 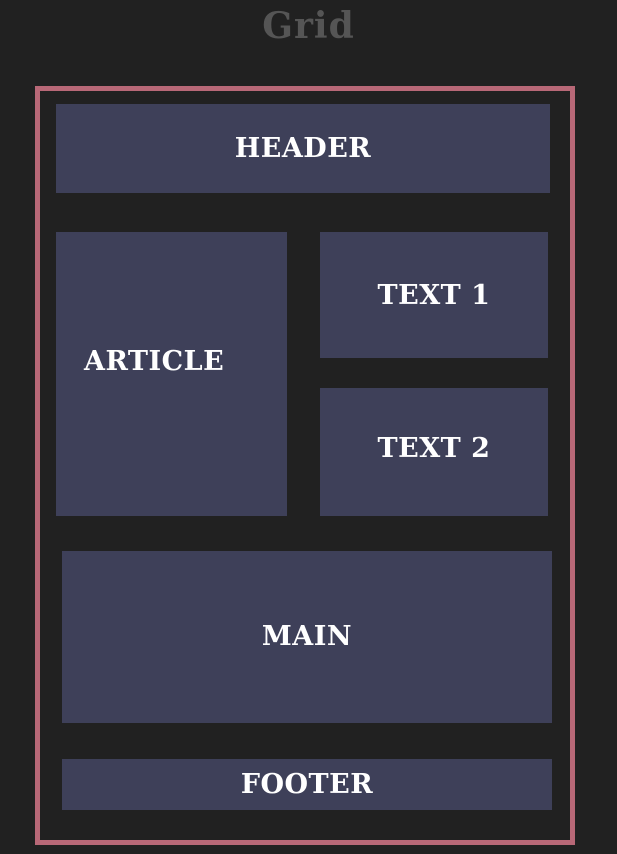 I want to click on text1-cell: TEXT 1, so click(x=434, y=295).